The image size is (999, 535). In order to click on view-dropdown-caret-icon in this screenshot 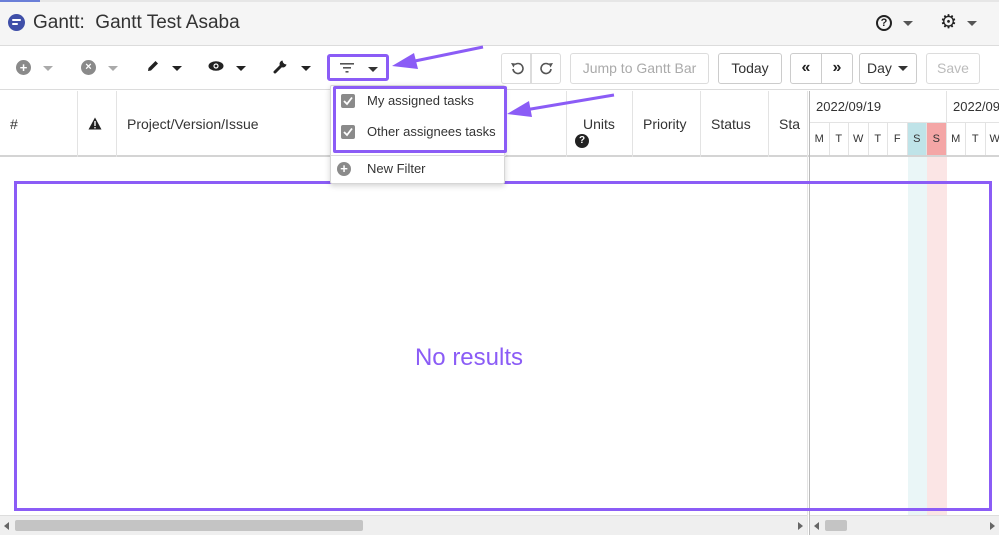, I will do `click(241, 68)`.